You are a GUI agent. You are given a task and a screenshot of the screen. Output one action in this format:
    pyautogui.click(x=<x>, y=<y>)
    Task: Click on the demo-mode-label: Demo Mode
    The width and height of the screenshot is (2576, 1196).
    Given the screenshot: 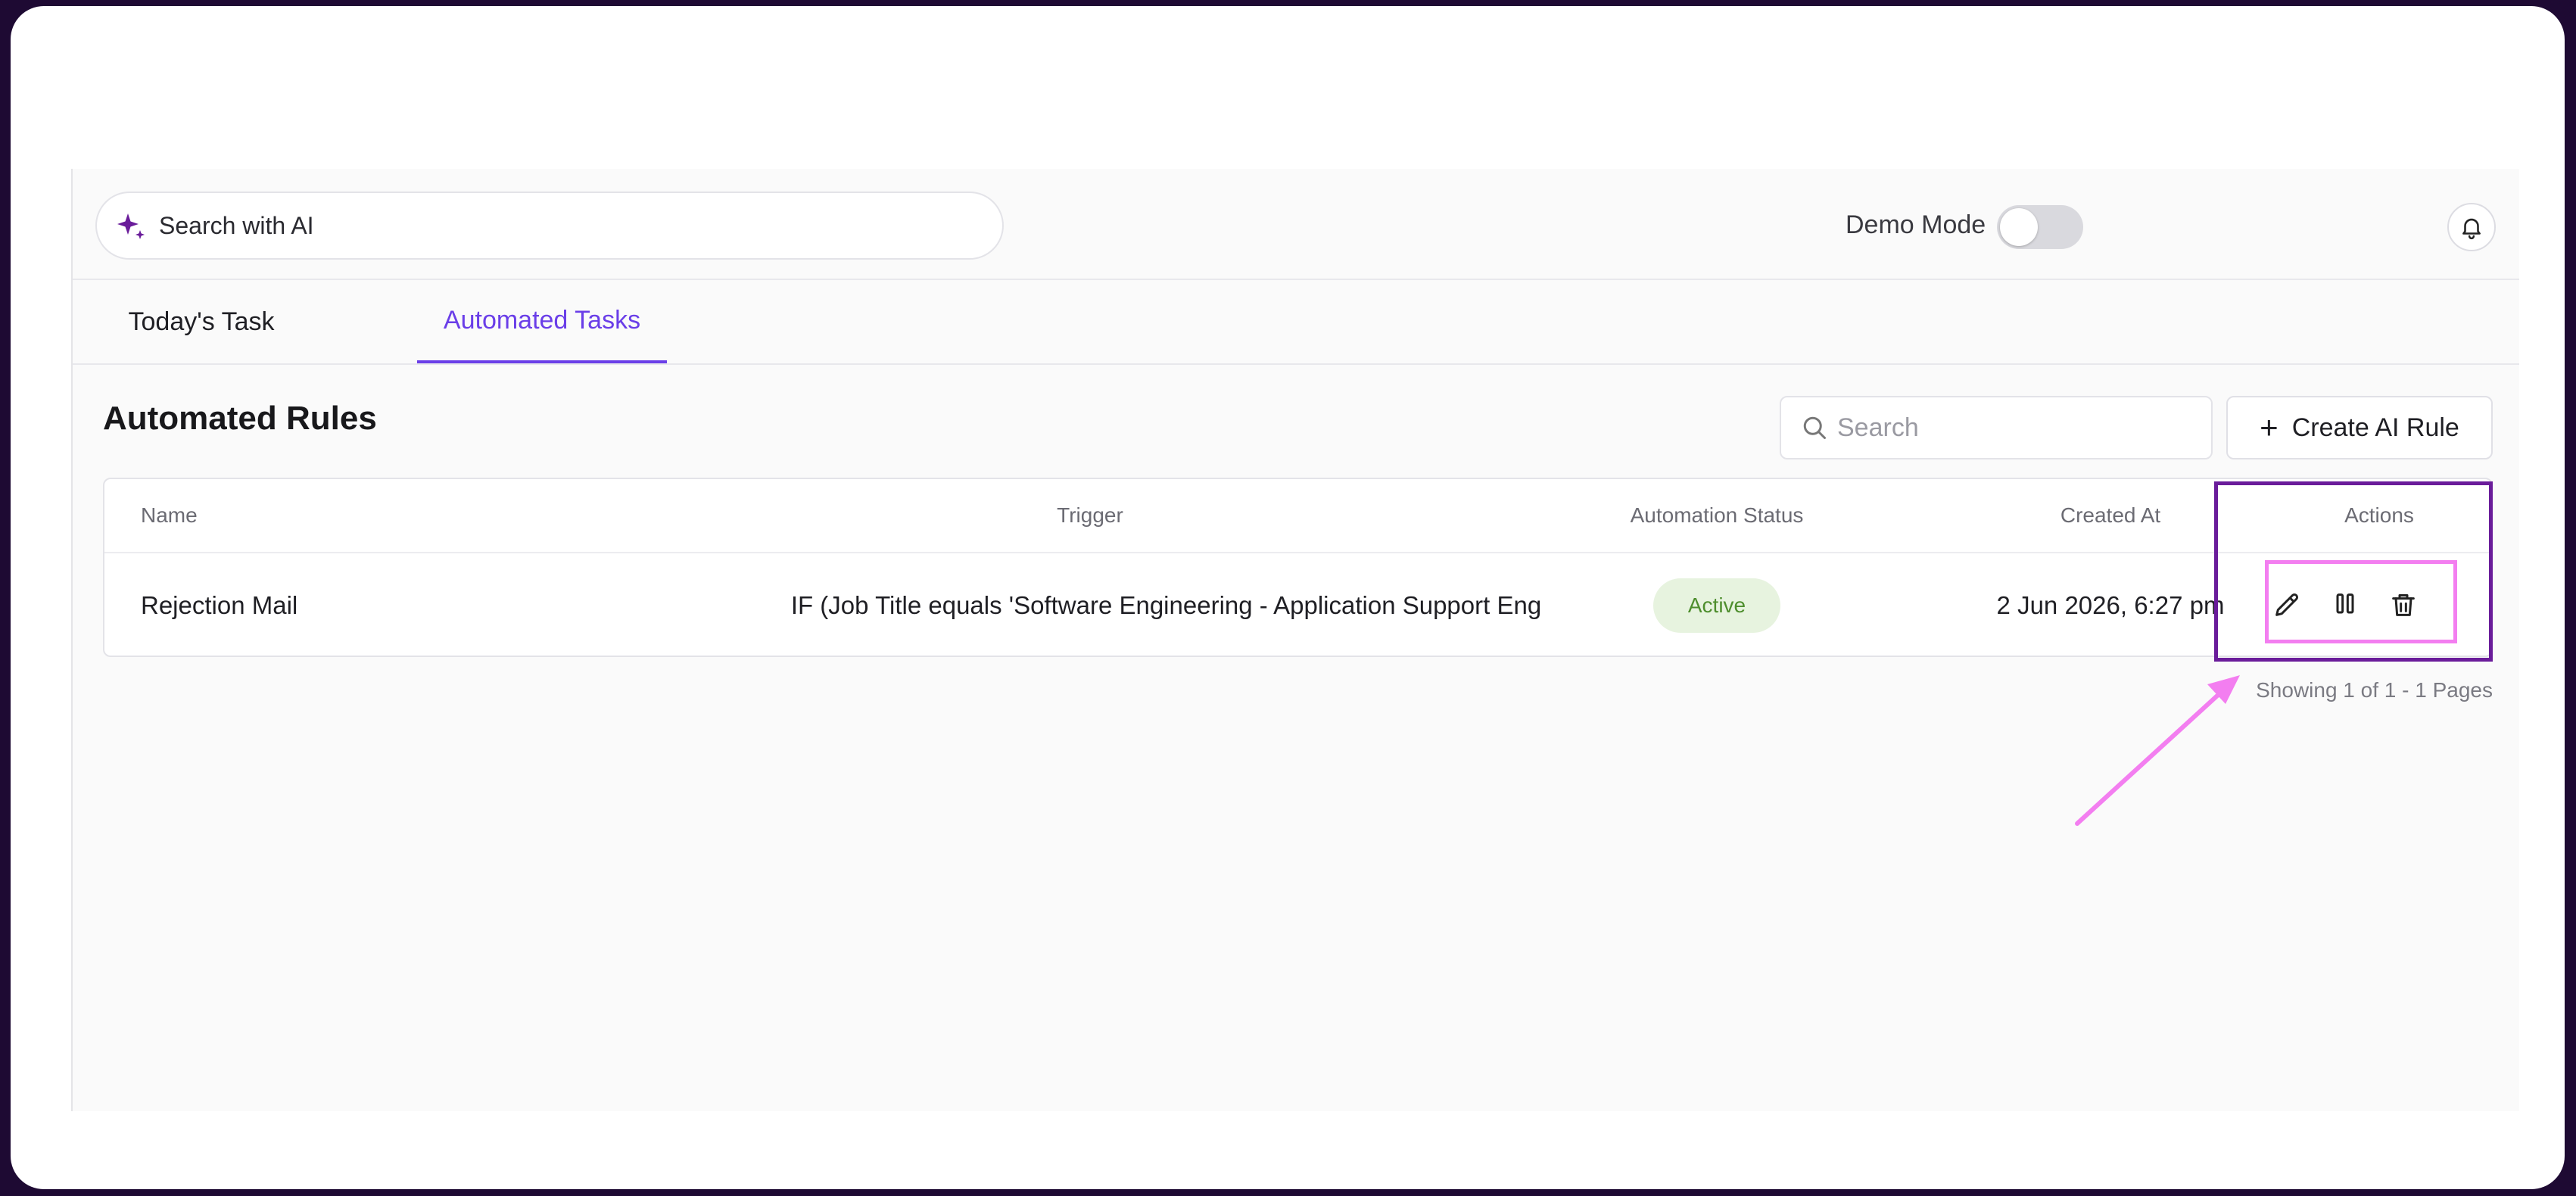 What is the action you would take?
    pyautogui.click(x=1916, y=224)
    